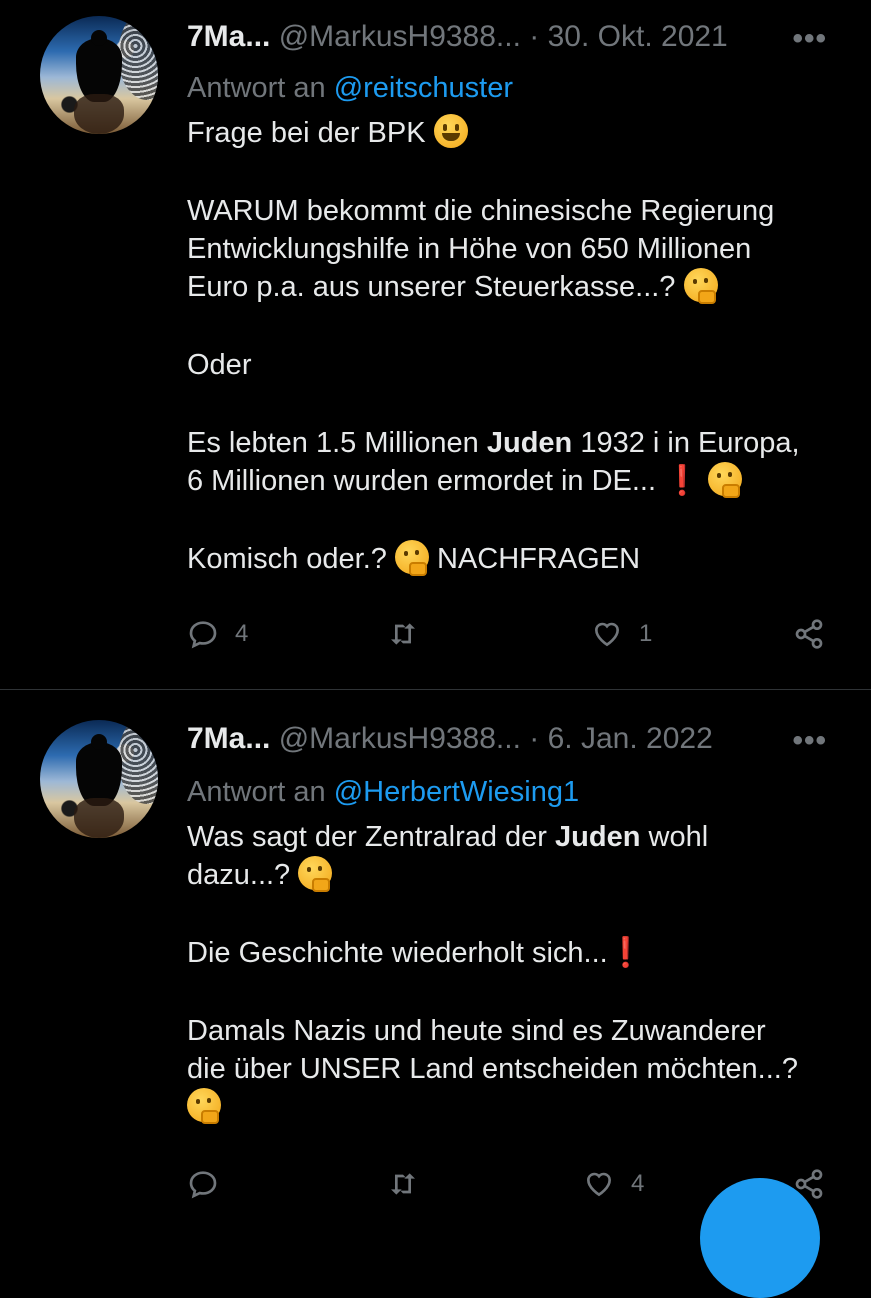 This screenshot has height=1298, width=871. I want to click on tweet-header: 7Ma... @MarkusH9388... · 6. Jan. 2022, so click(450, 739).